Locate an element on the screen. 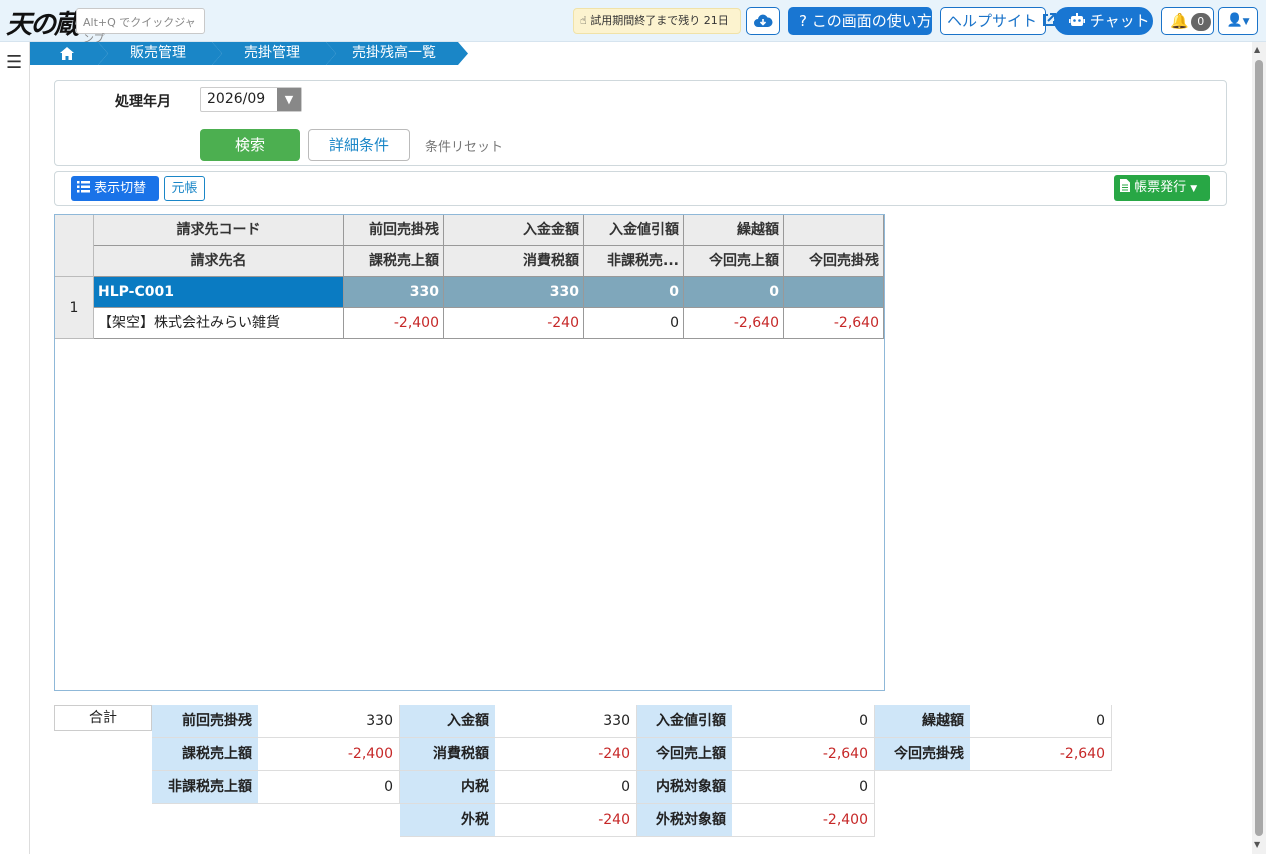 Image resolution: width=1266 pixels, height=854 pixels. robot-icon is located at coordinates (1077, 19).